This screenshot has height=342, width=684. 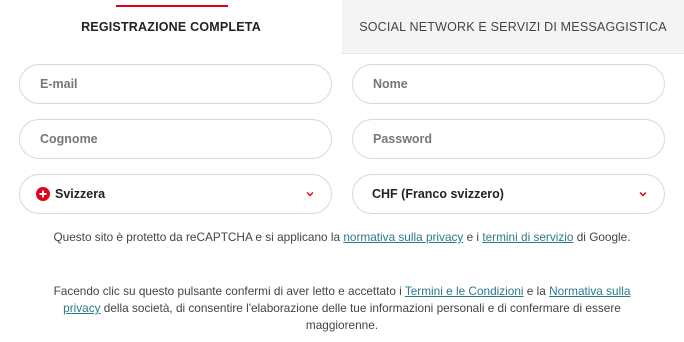 I want to click on consent-terms-link: Termini e le Condizioni, so click(x=464, y=291).